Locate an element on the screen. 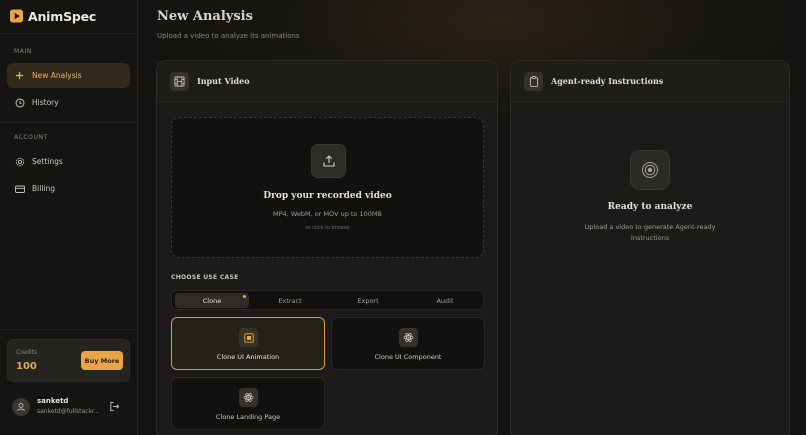 The image size is (806, 435). dropzone-formats: MP4, WebM, or MOV up to 100MB is located at coordinates (327, 214).